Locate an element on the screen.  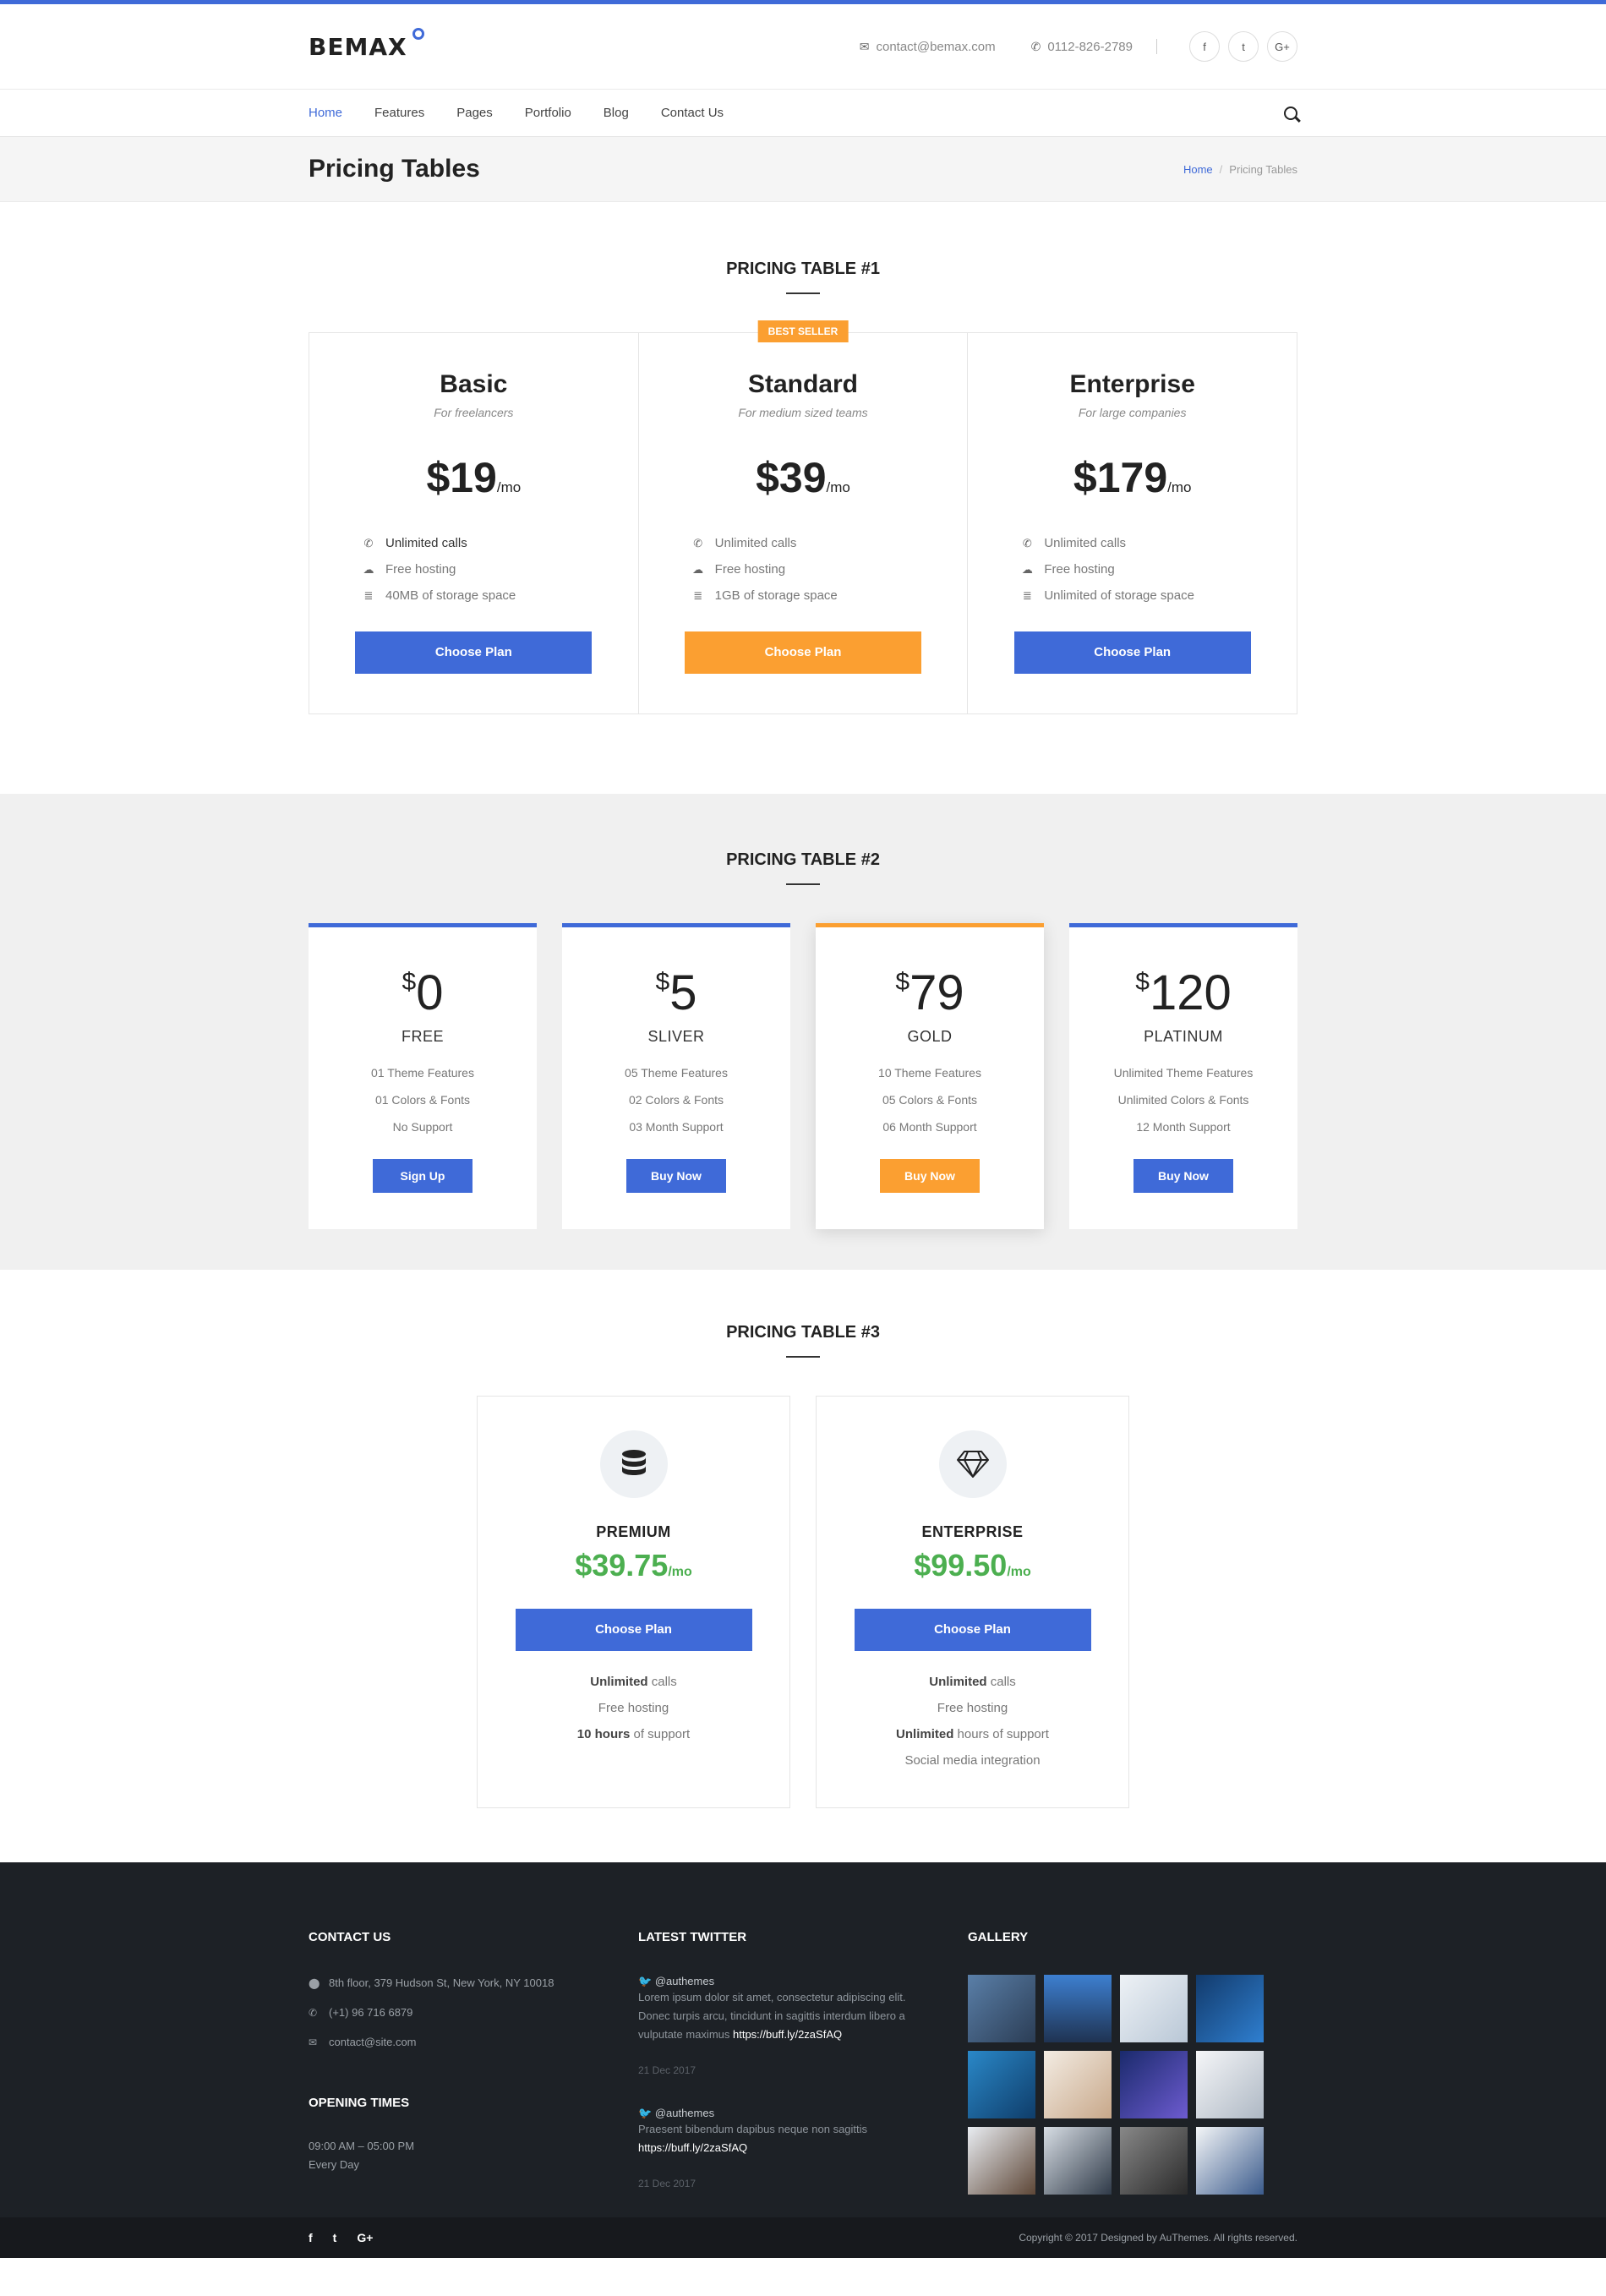
feature-text: Unlimited calls is located at coordinates (755, 543).